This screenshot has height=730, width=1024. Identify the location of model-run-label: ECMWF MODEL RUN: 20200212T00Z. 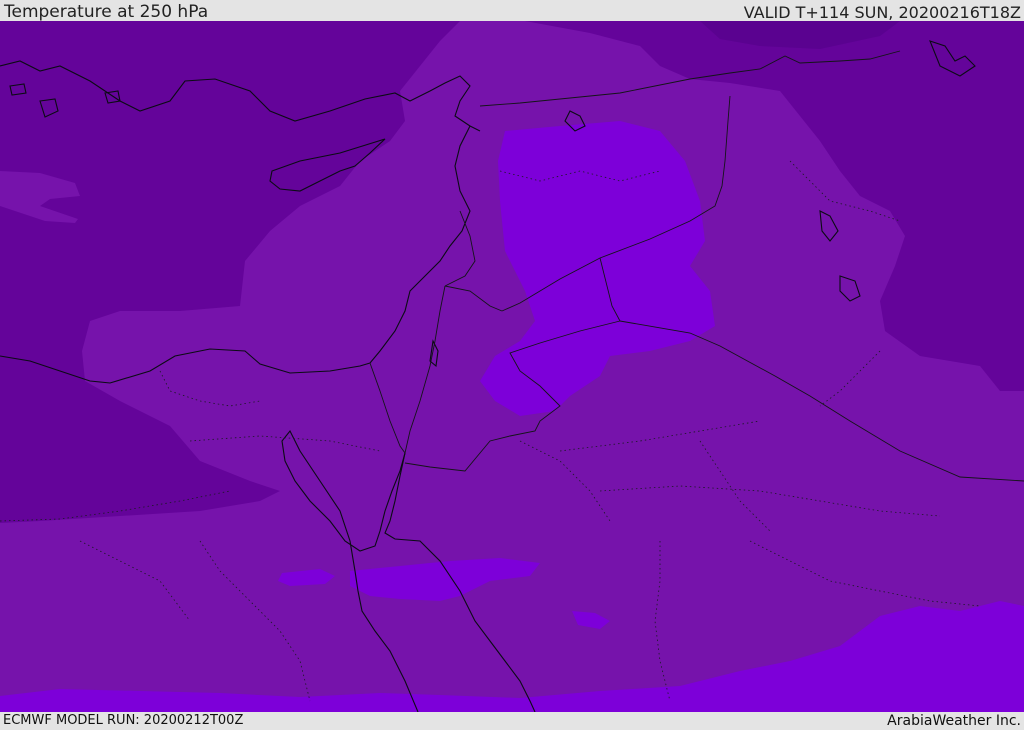
(123, 720).